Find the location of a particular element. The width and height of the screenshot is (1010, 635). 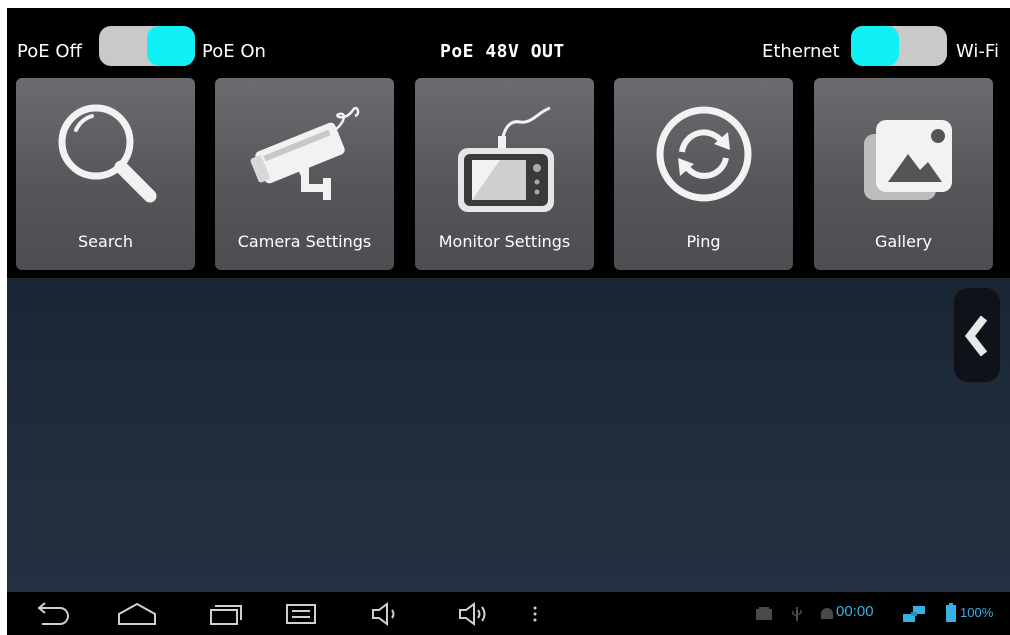

gallery-tile: Gallery is located at coordinates (903, 174).